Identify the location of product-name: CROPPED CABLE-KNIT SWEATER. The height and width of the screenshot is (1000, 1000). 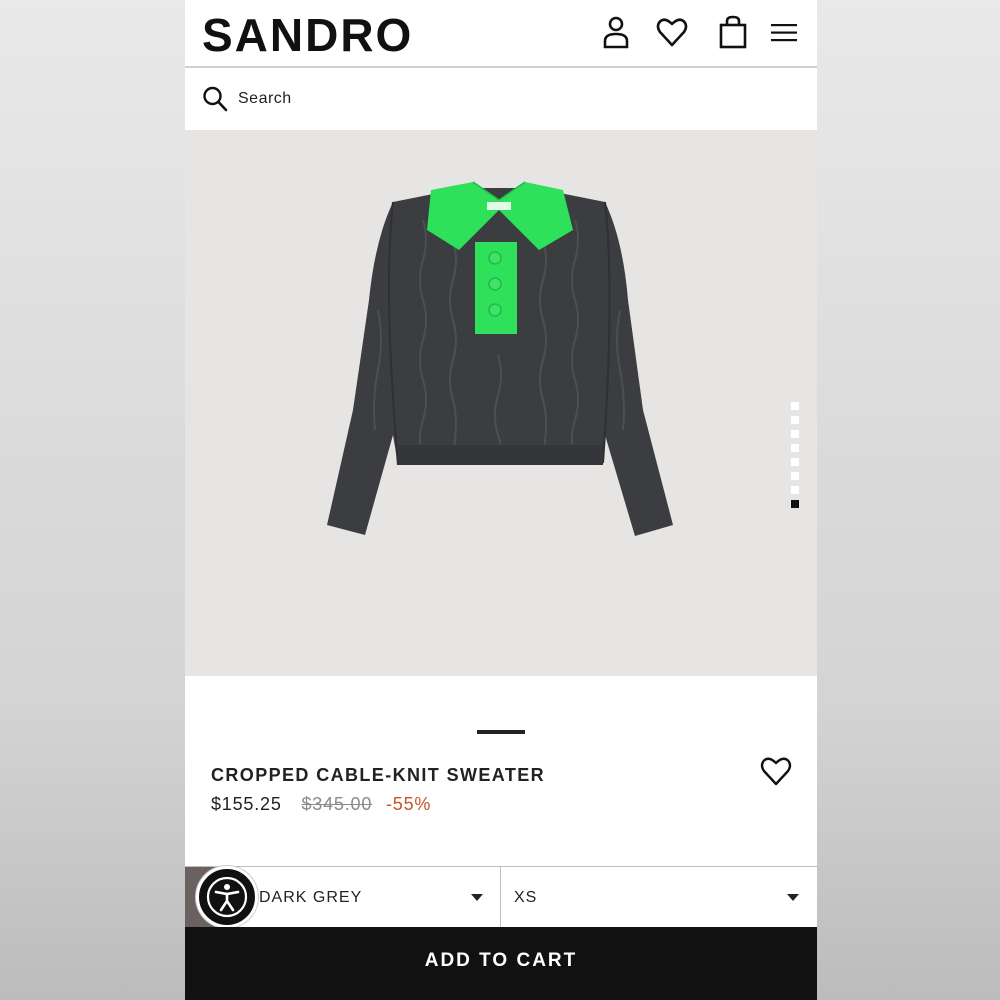
(378, 775).